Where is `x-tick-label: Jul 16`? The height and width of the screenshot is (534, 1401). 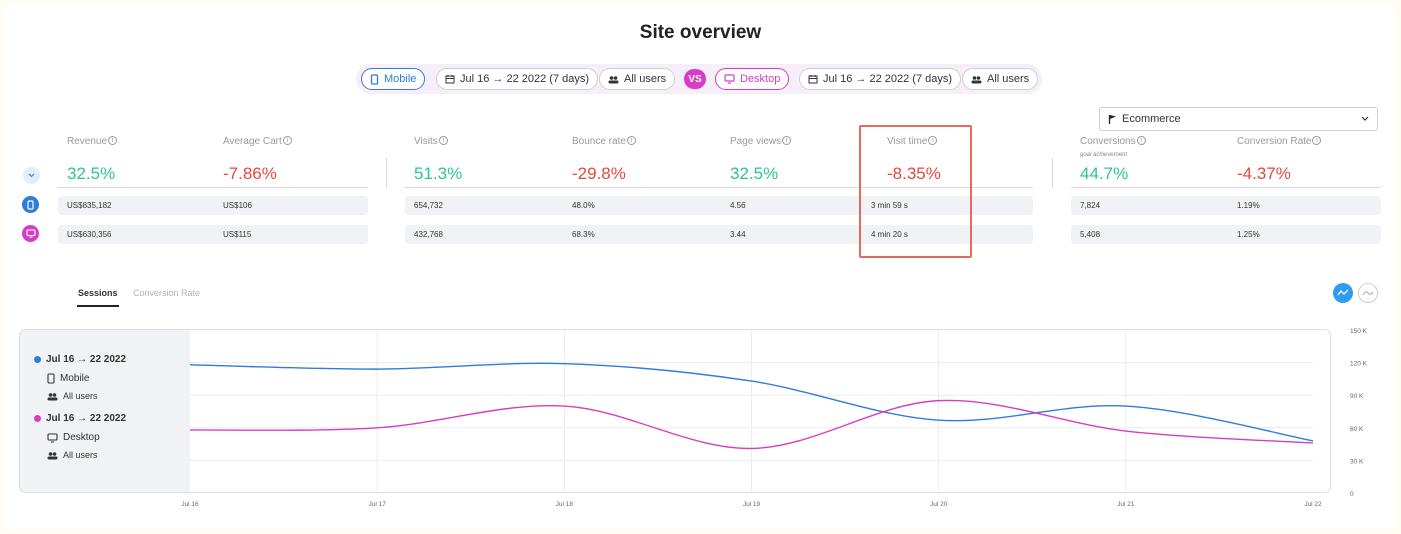 x-tick-label: Jul 16 is located at coordinates (190, 504).